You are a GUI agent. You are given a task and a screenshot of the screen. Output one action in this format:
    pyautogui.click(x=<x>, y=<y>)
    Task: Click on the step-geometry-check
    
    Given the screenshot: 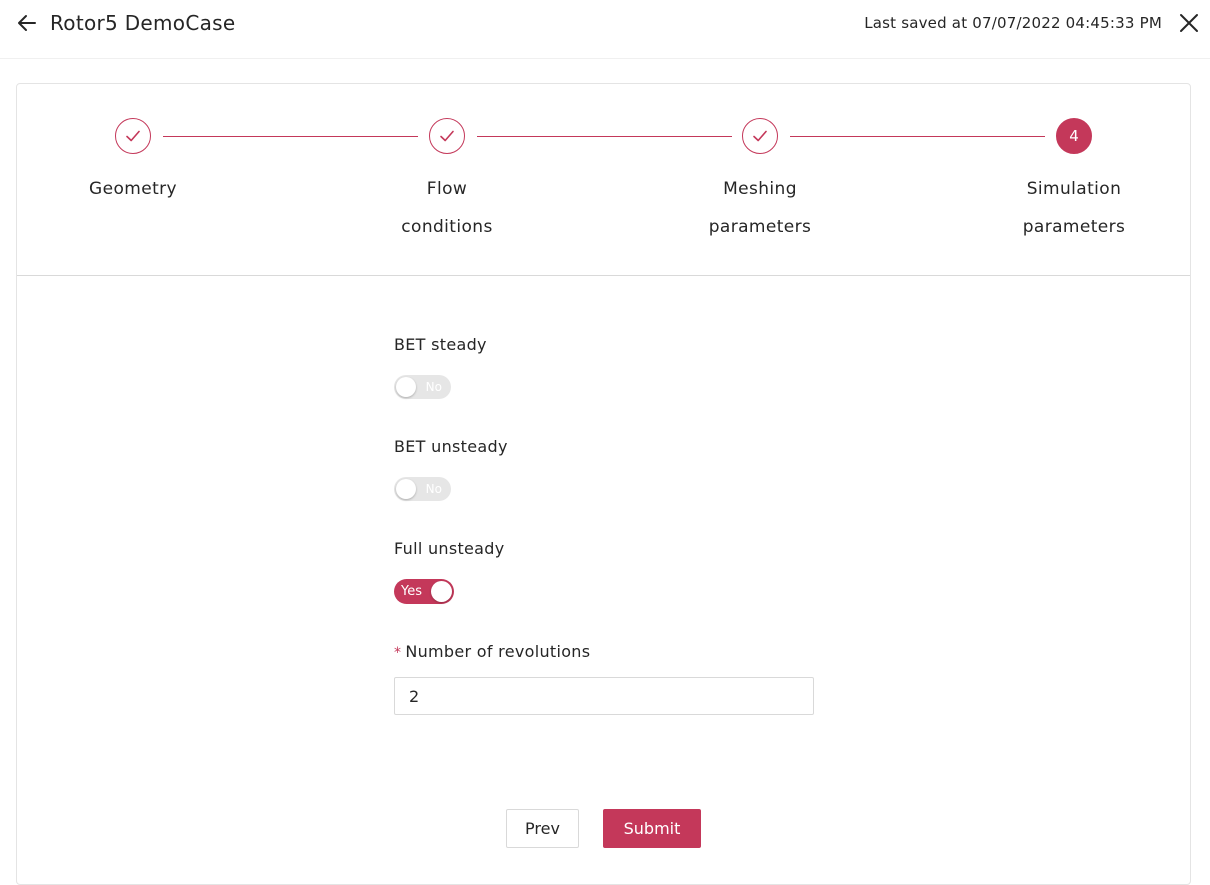 What is the action you would take?
    pyautogui.click(x=133, y=136)
    